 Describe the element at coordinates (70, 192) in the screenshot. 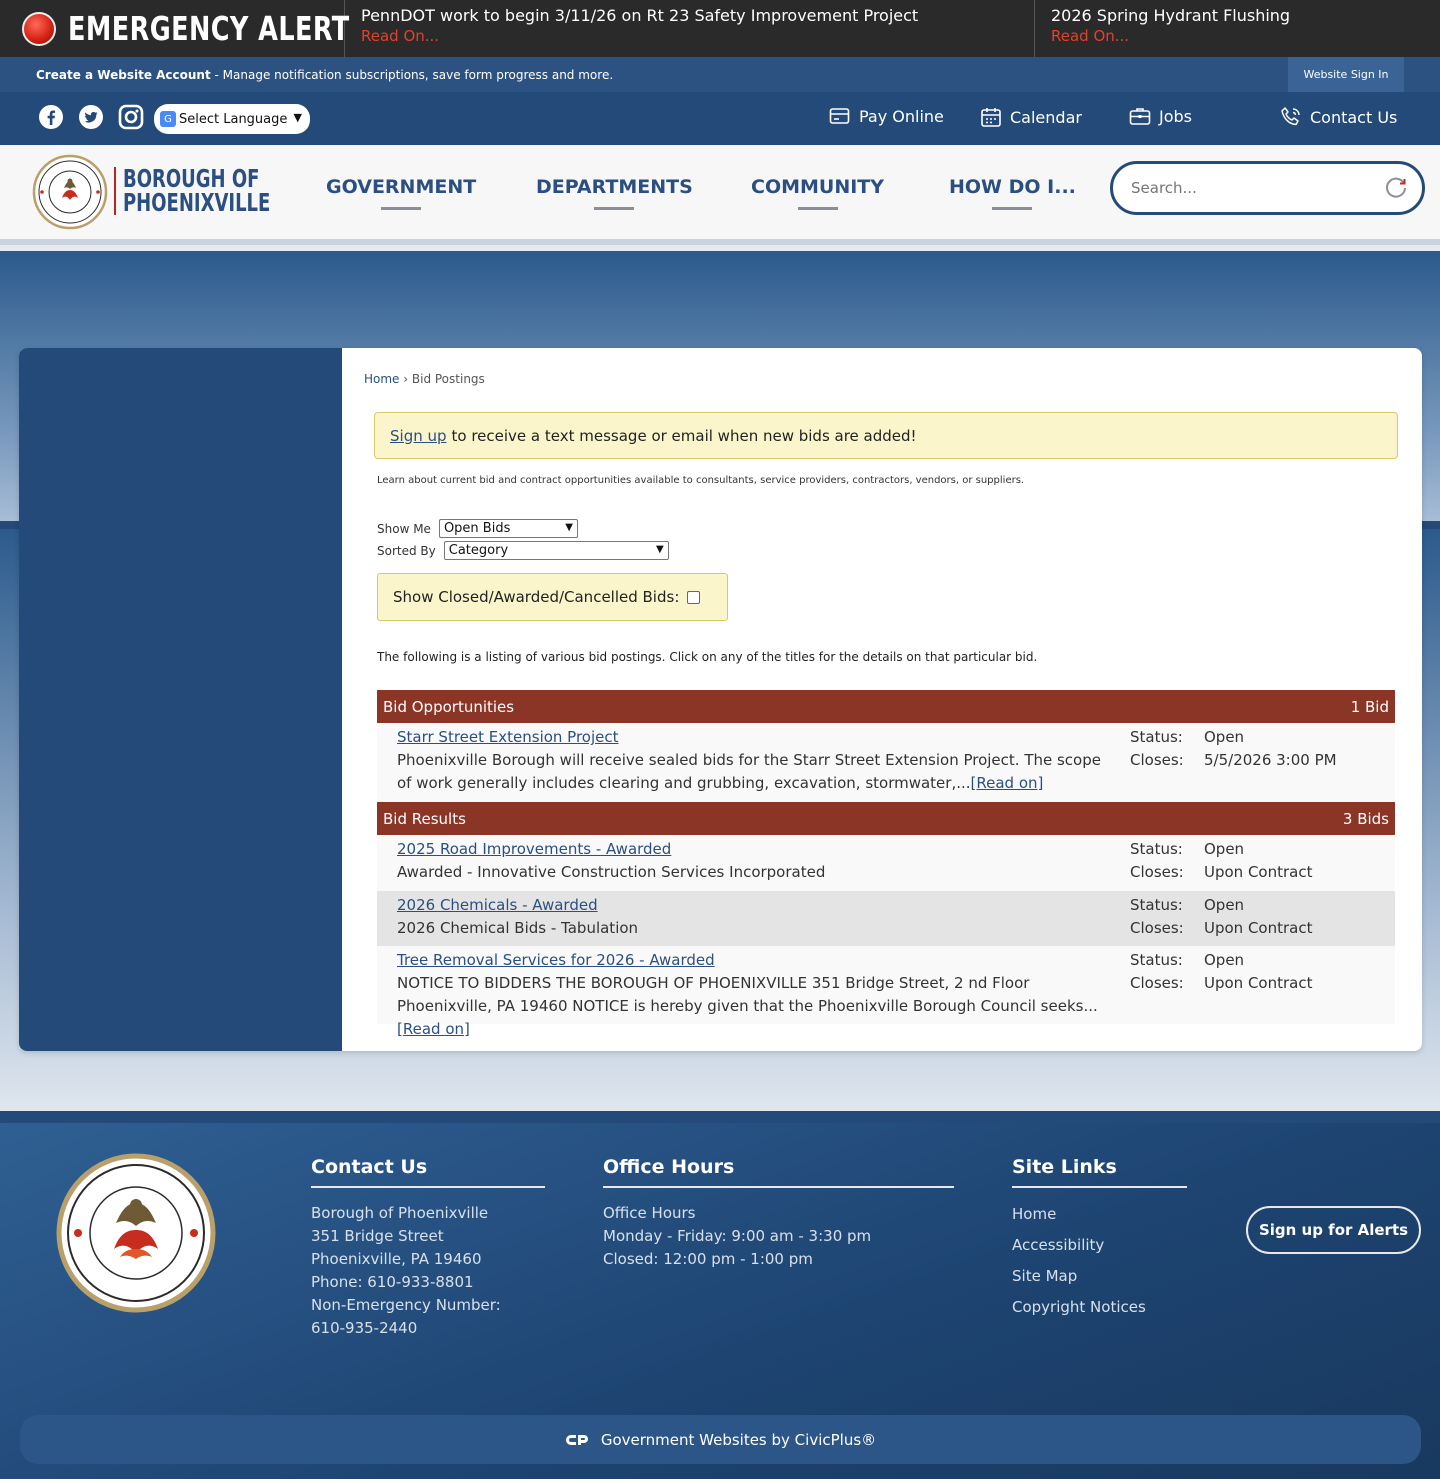

I see `borough-seal-logo` at that location.